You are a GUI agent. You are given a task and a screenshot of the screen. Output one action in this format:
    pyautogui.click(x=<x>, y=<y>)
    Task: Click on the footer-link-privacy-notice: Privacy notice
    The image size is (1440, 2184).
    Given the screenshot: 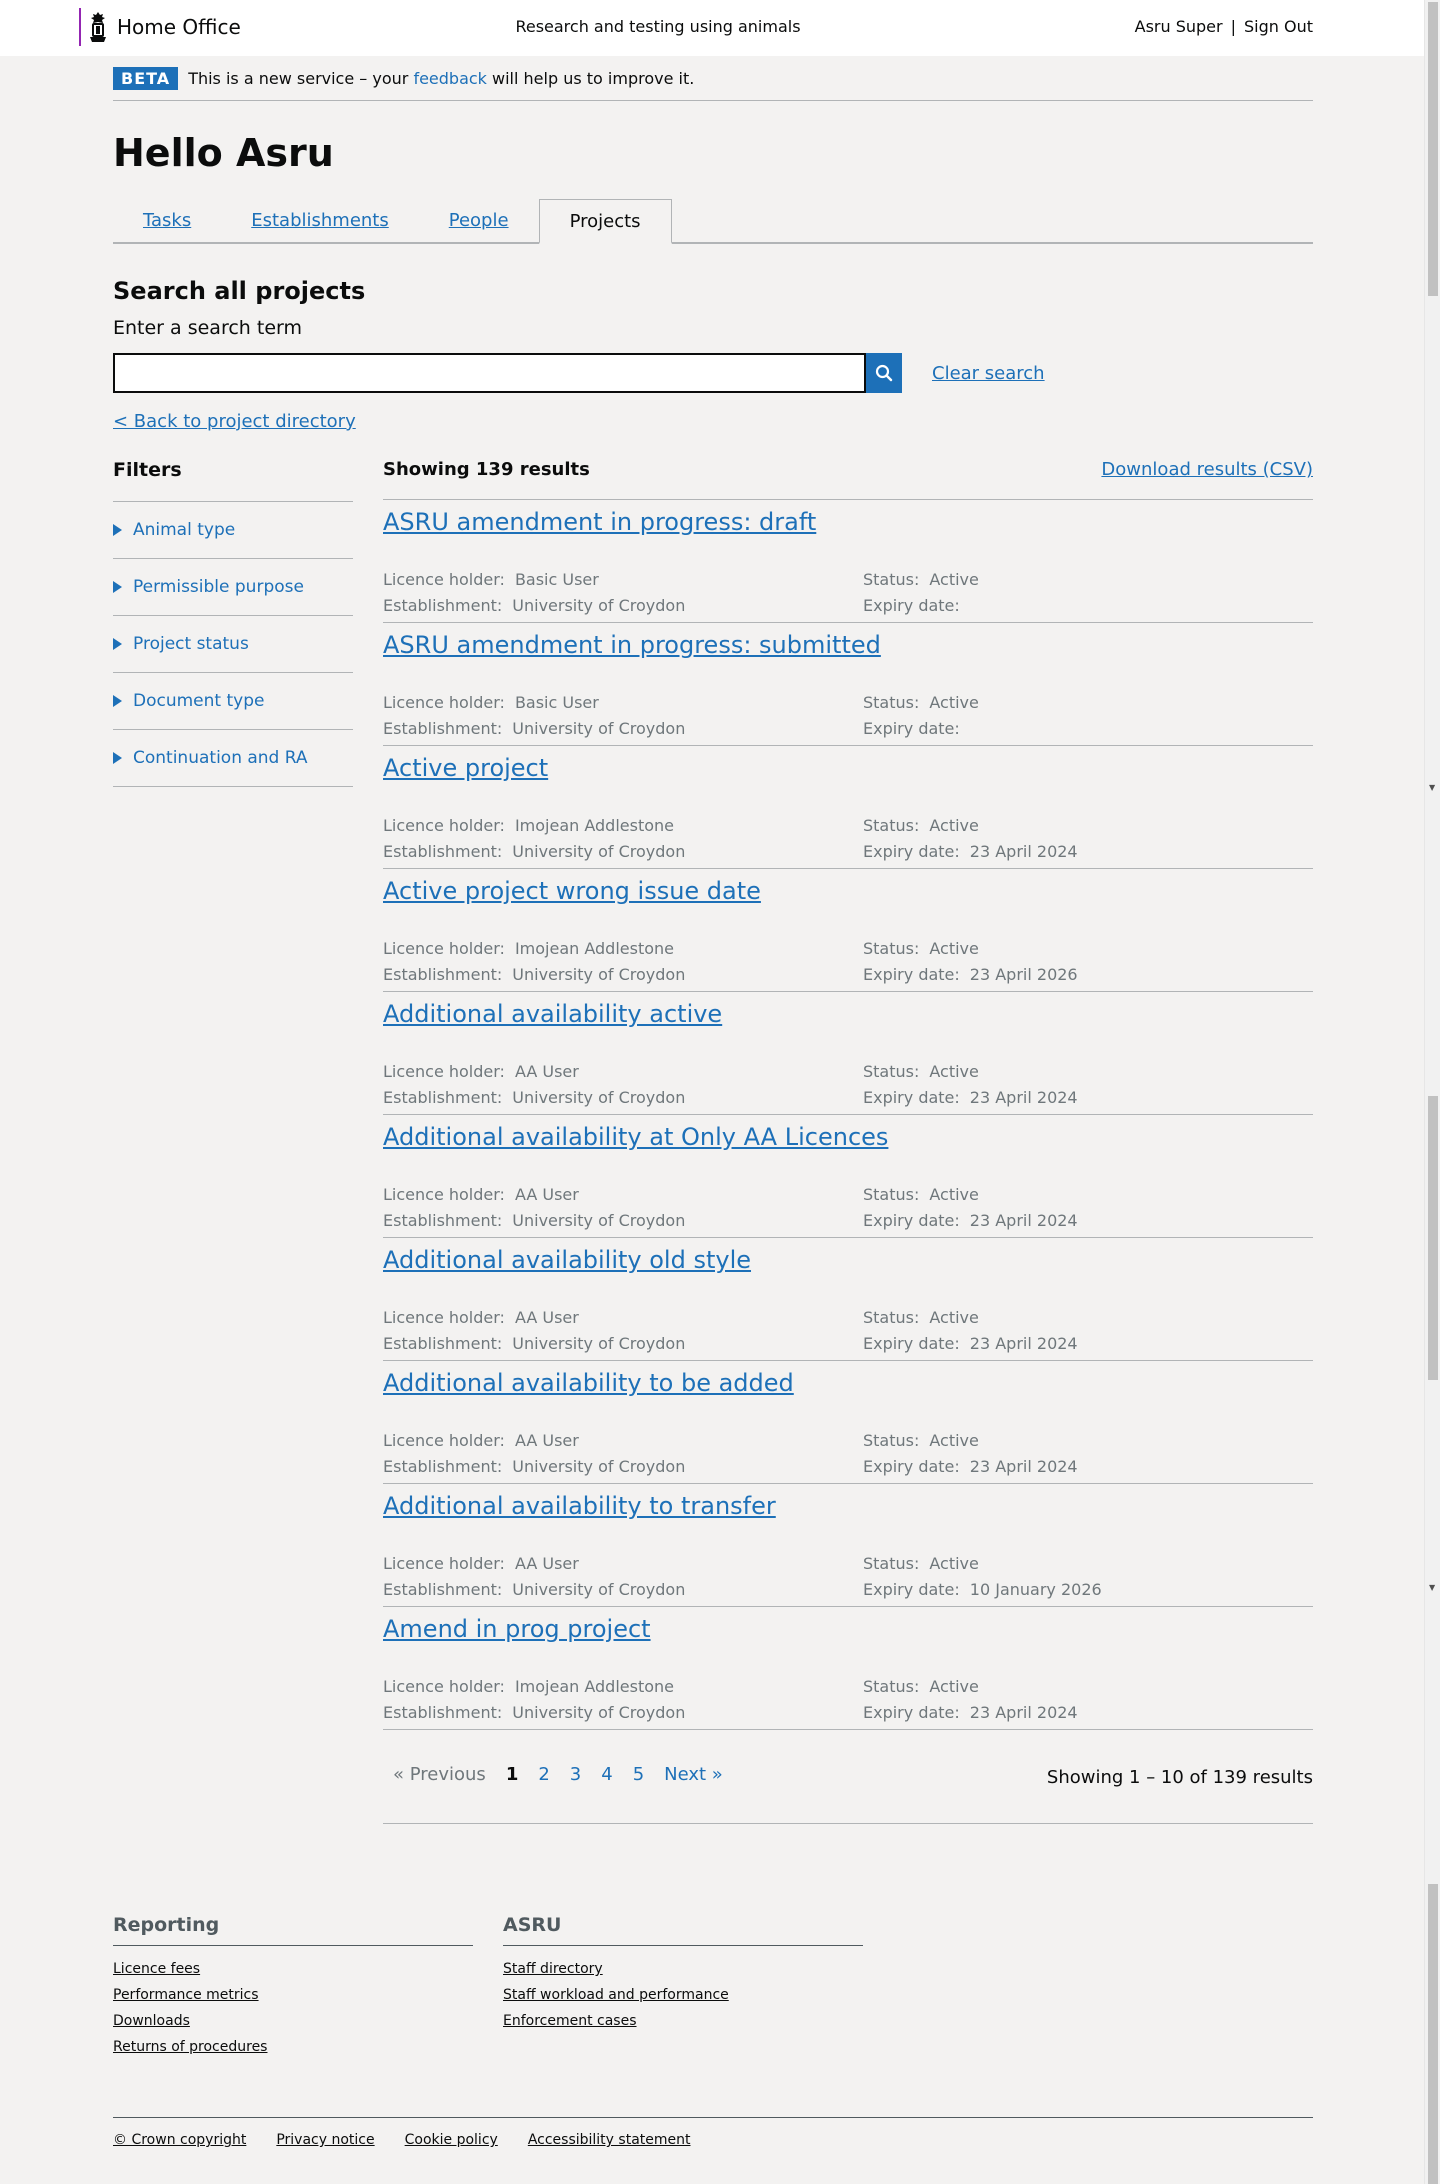 What is the action you would take?
    pyautogui.click(x=325, y=2140)
    